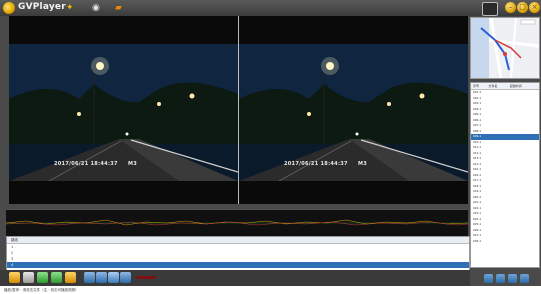  I want to click on column-header: 序号, so click(480, 86).